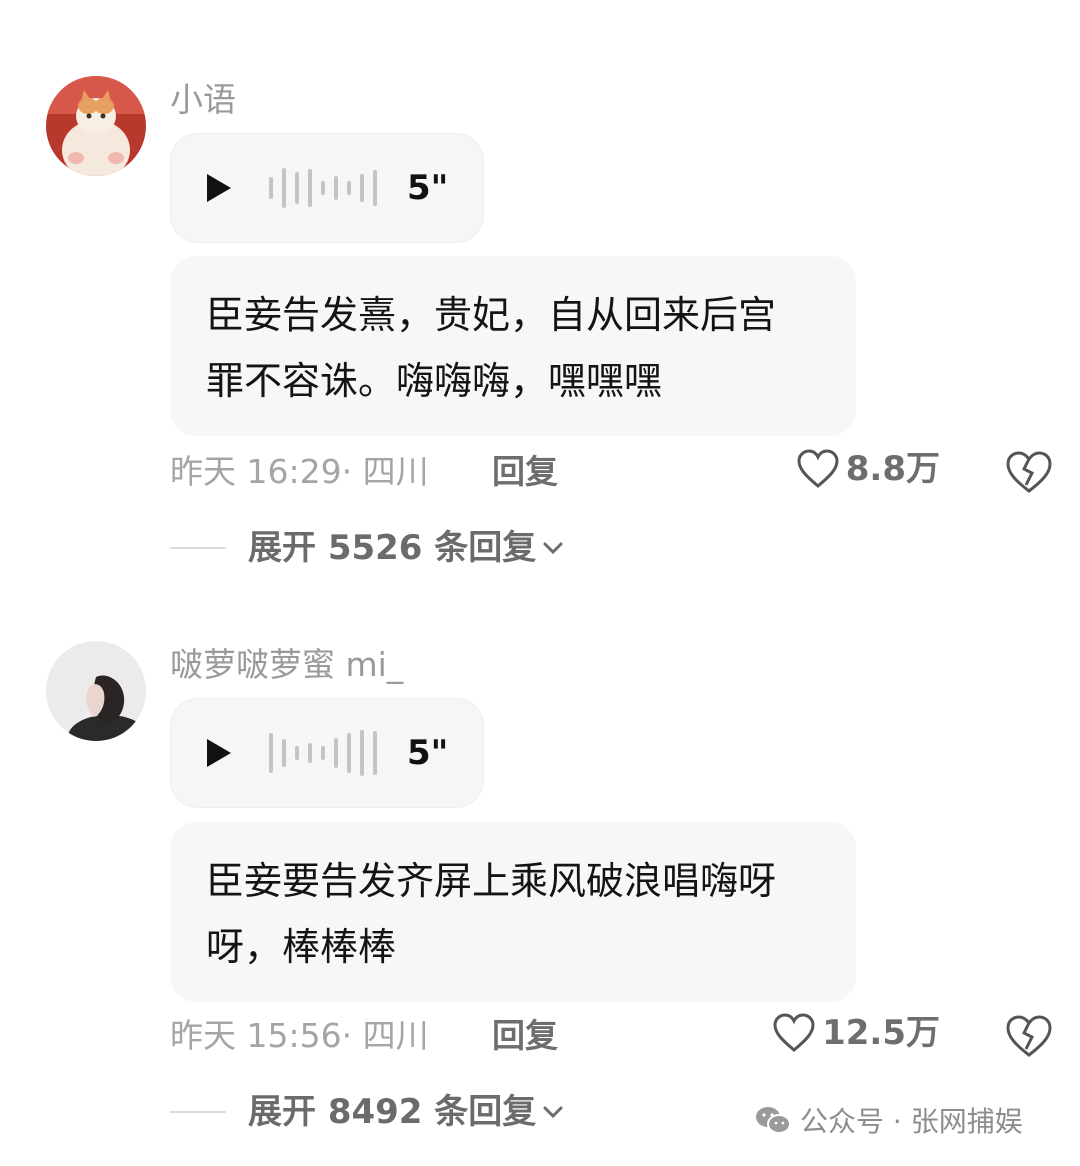  I want to click on transcript-line: 臣妾告发熹，贵妃，自从回来后宫, so click(491, 315).